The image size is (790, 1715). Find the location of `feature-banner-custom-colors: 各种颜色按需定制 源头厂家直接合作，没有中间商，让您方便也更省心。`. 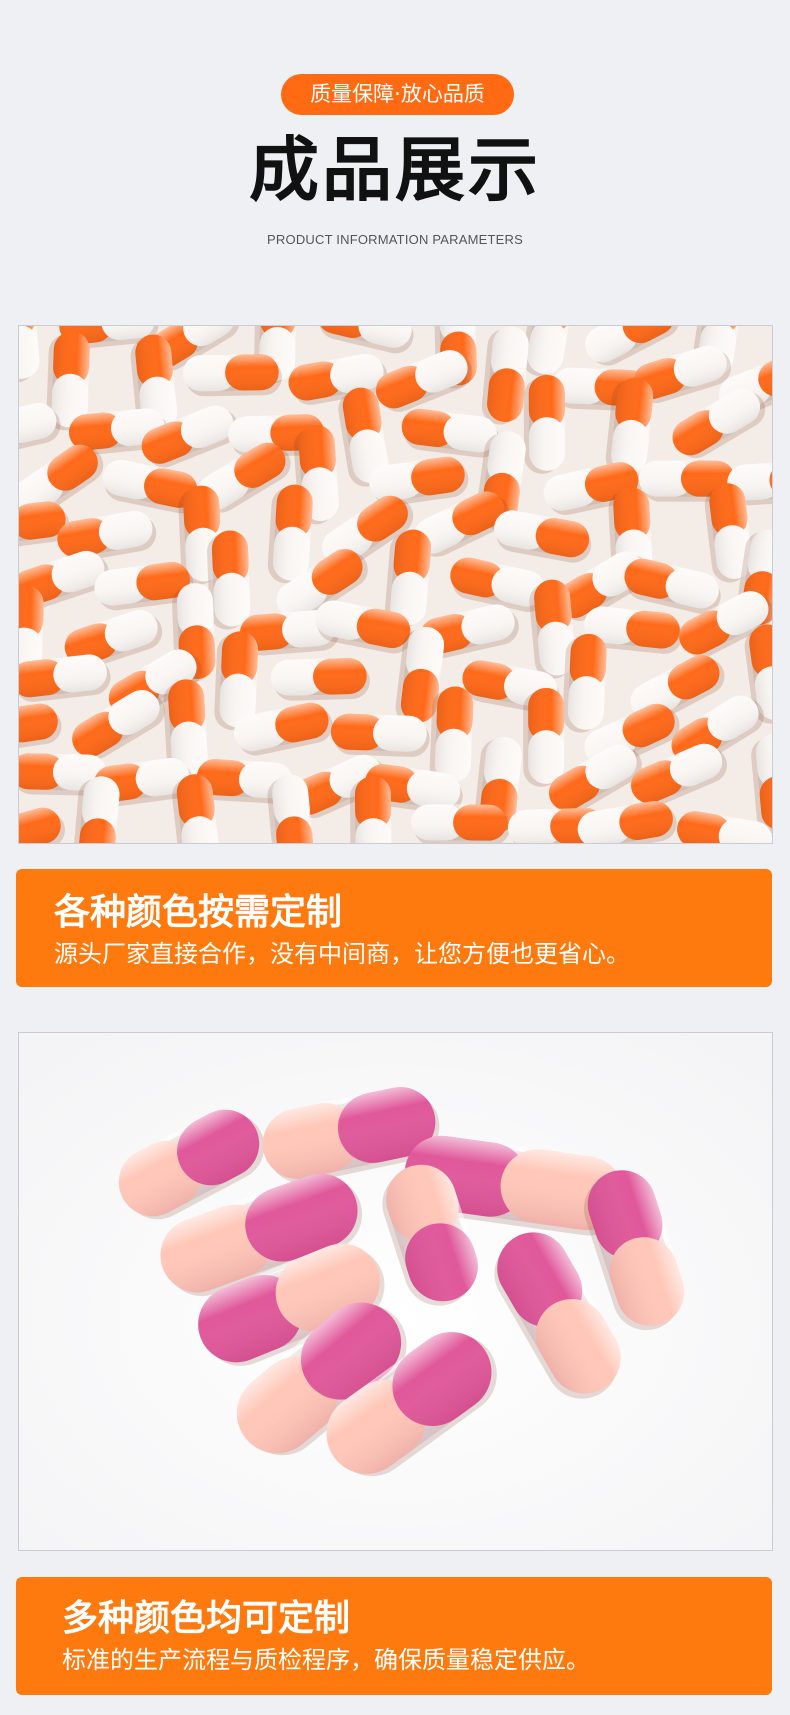

feature-banner-custom-colors: 各种颜色按需定制 源头厂家直接合作，没有中间商，让您方便也更省心。 is located at coordinates (394, 928).